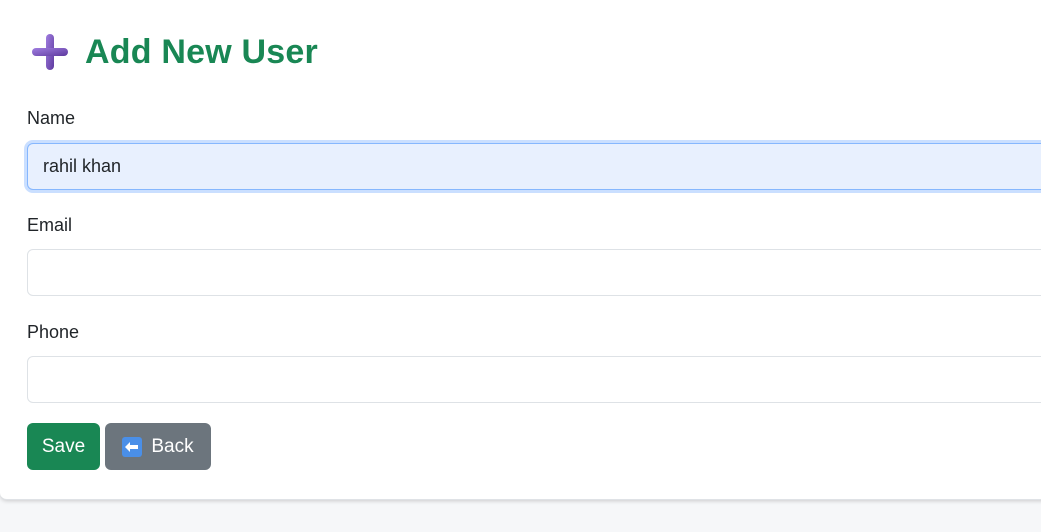 Image resolution: width=1041 pixels, height=532 pixels. What do you see at coordinates (201, 51) in the screenshot?
I see `page-title: Add New User` at bounding box center [201, 51].